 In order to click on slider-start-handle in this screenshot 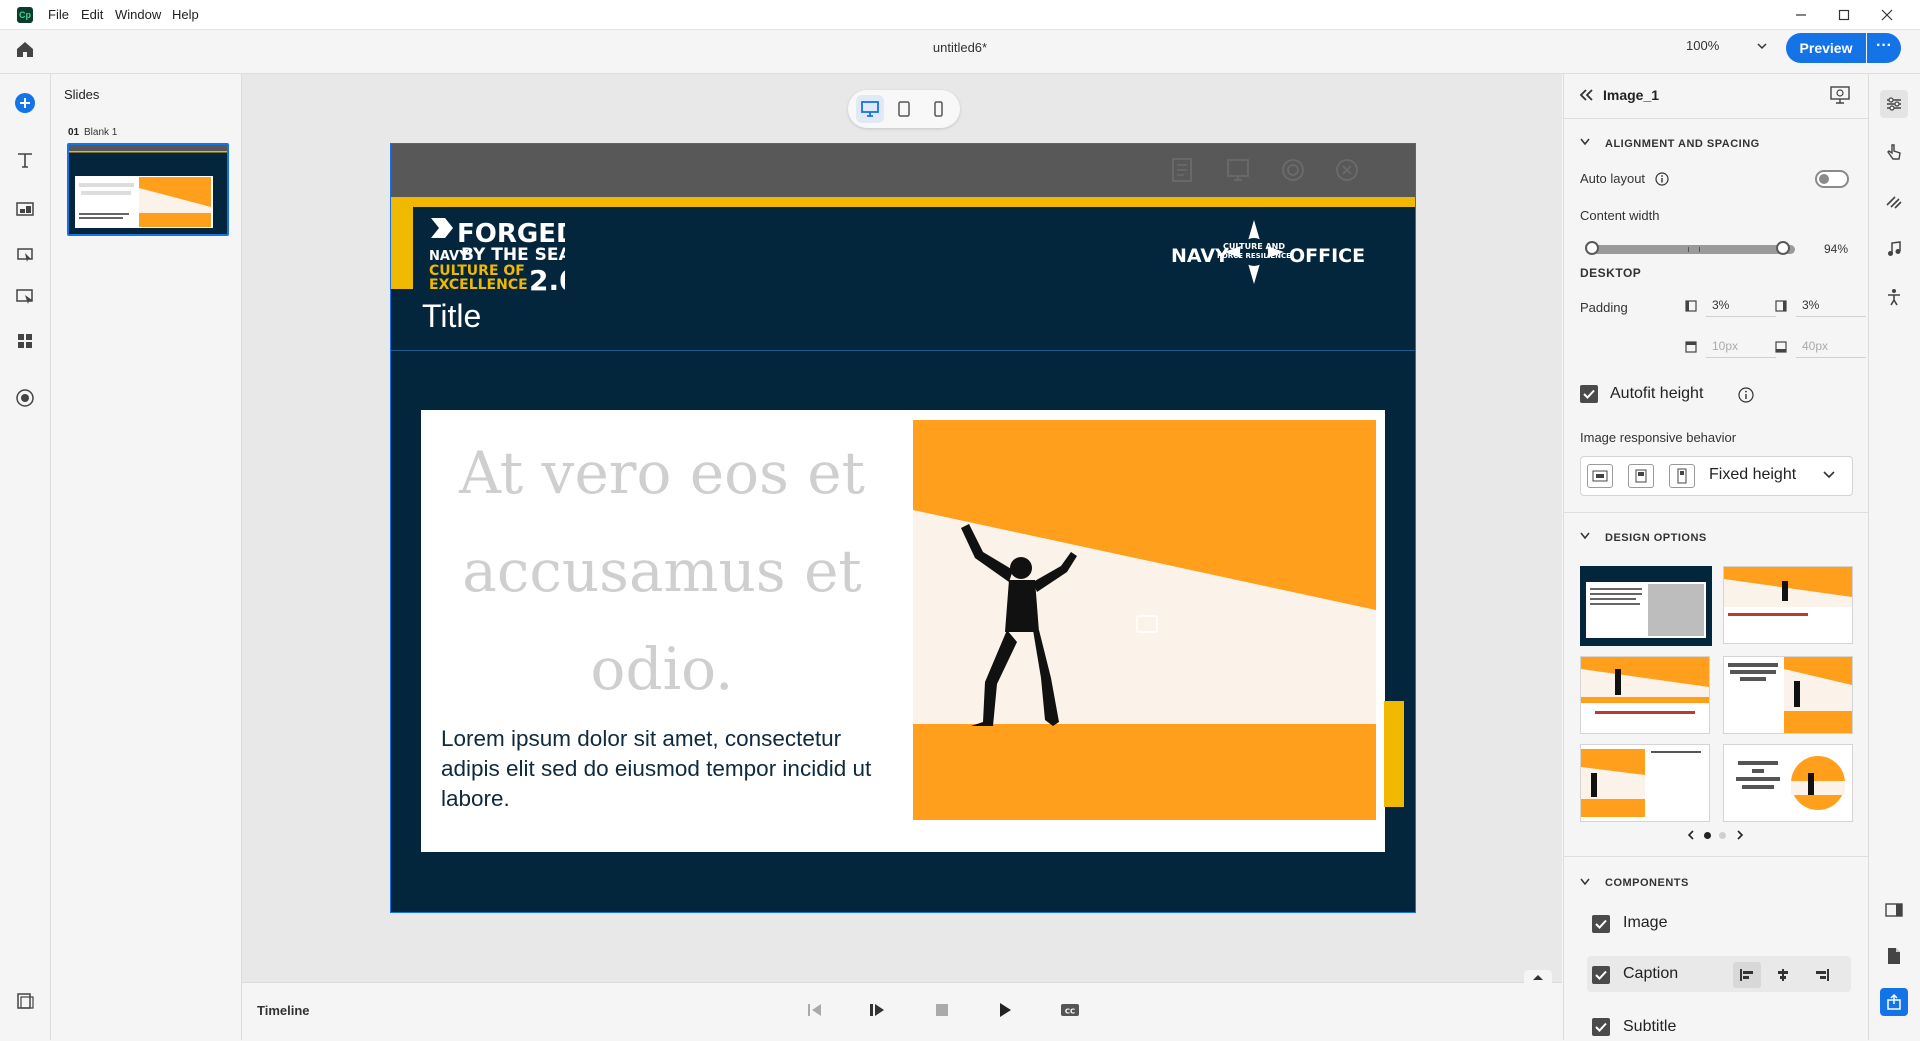, I will do `click(1592, 248)`.